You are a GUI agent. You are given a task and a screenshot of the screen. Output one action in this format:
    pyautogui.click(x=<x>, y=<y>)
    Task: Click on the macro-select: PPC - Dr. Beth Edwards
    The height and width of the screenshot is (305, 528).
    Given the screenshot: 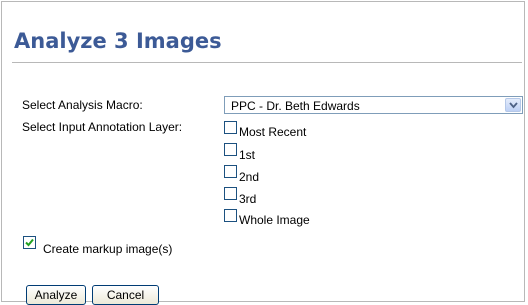 What is the action you would take?
    pyautogui.click(x=373, y=105)
    